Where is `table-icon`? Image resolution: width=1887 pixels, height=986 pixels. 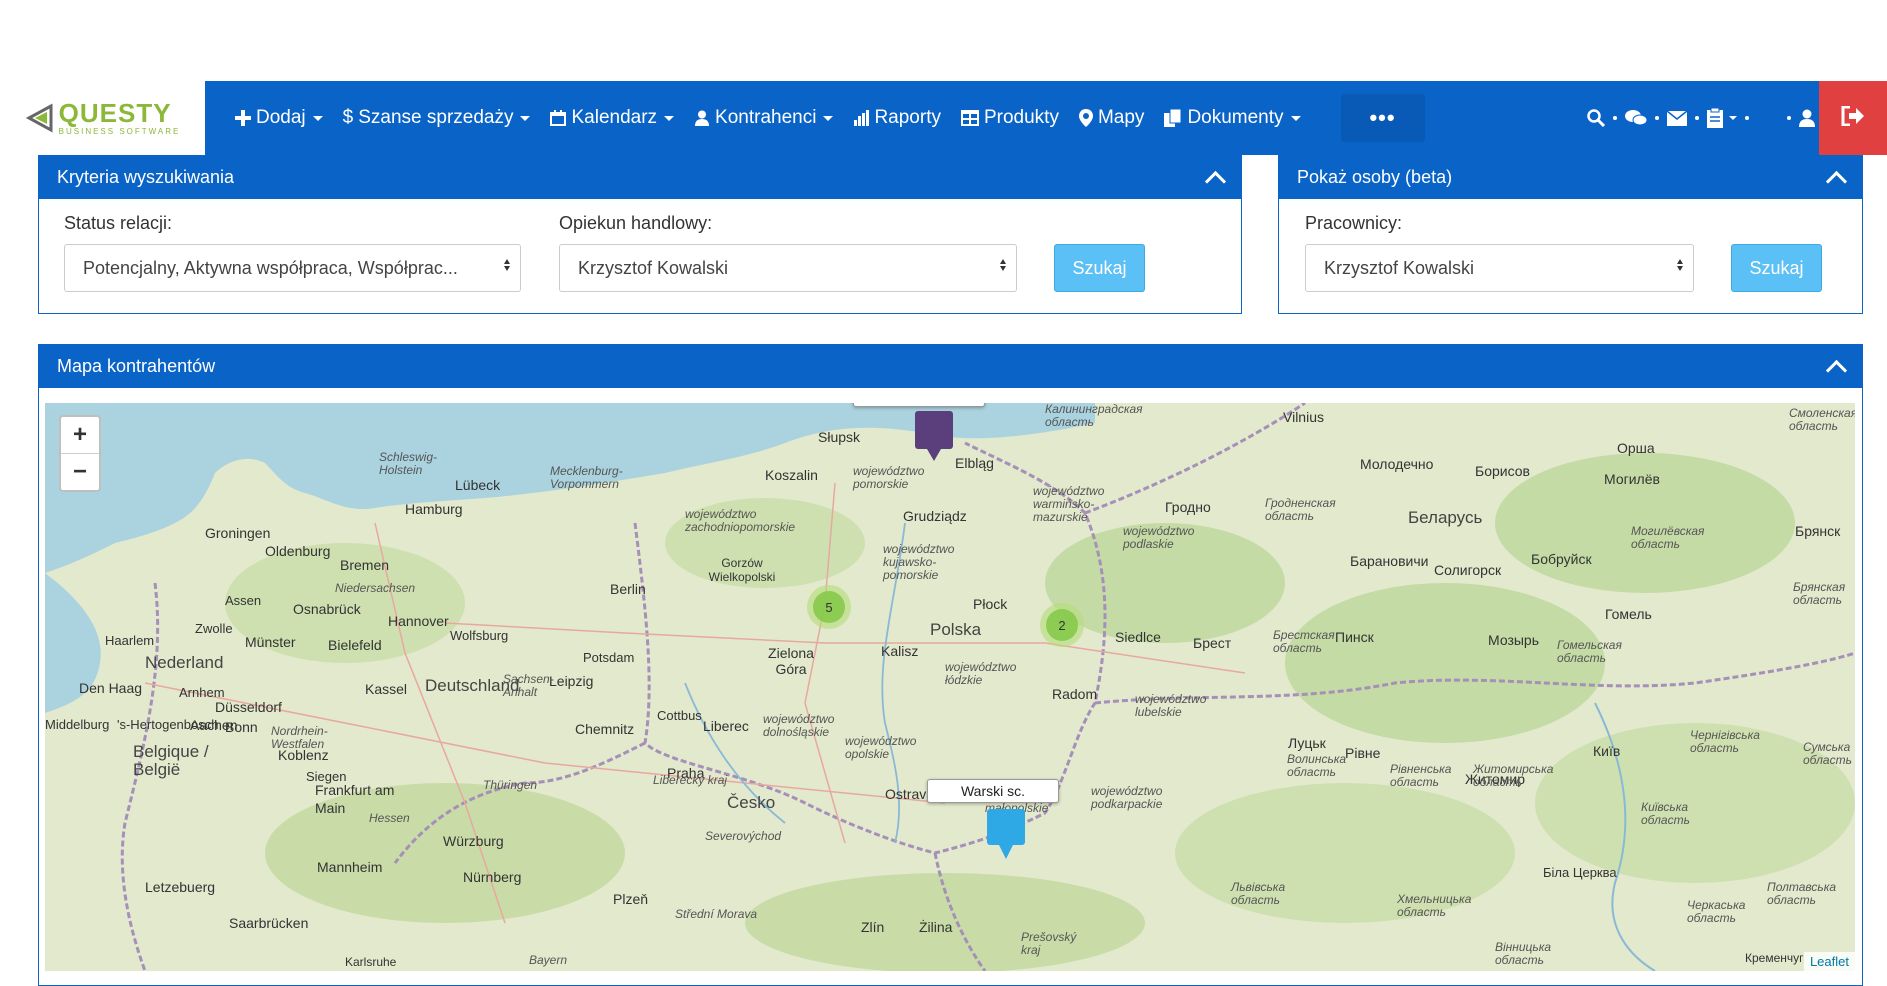
table-icon is located at coordinates (969, 118).